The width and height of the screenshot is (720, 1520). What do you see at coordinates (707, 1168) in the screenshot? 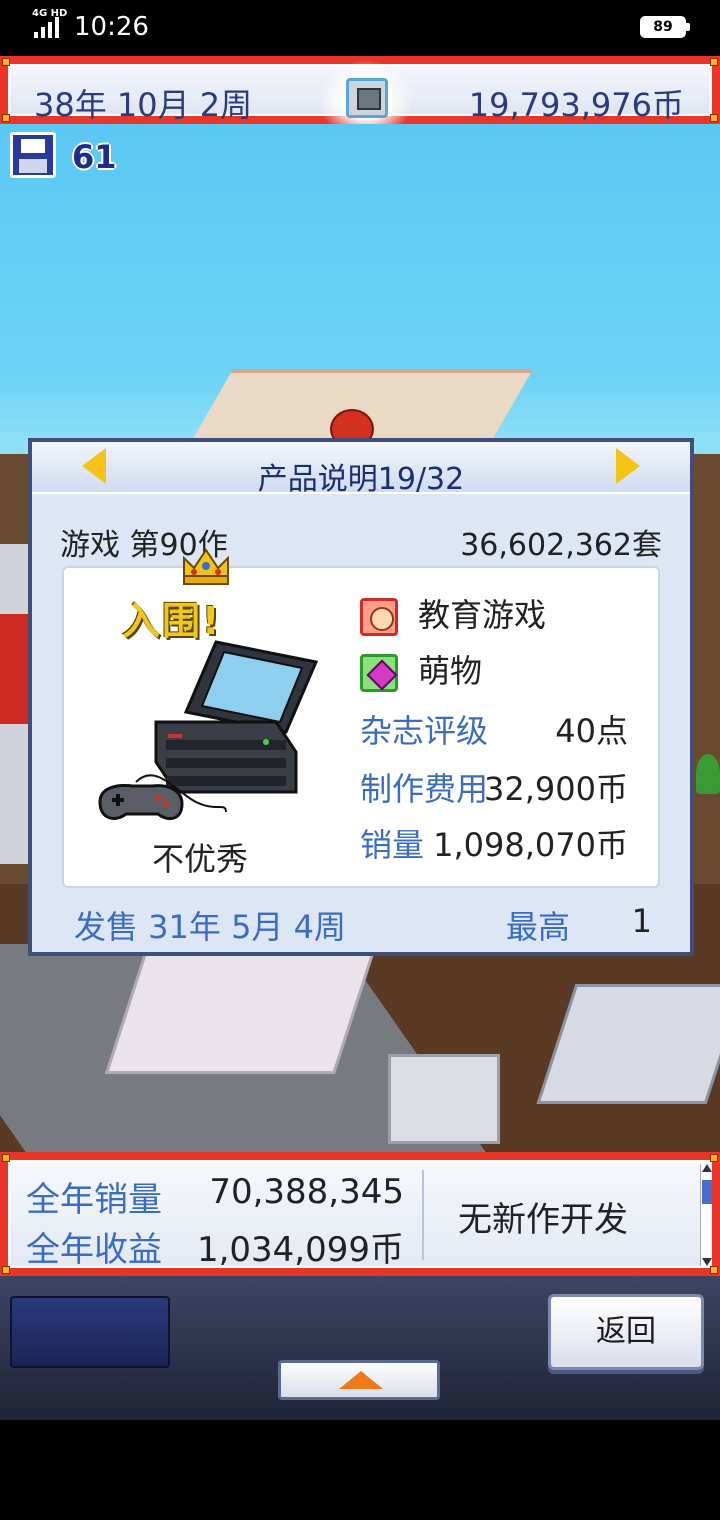
I see `scroll-up-icon` at bounding box center [707, 1168].